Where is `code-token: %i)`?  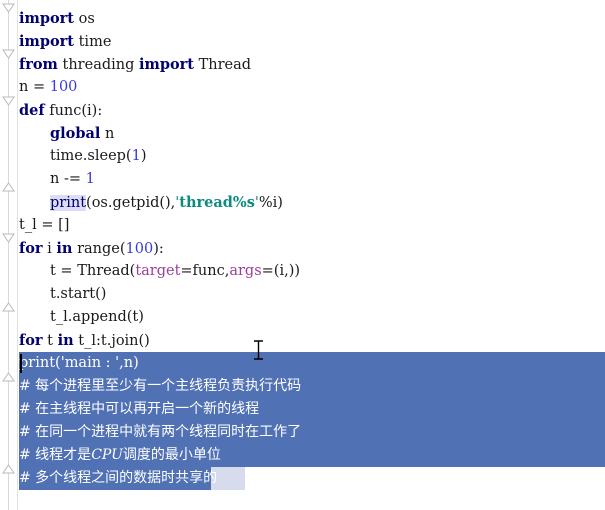
code-token: %i) is located at coordinates (270, 203).